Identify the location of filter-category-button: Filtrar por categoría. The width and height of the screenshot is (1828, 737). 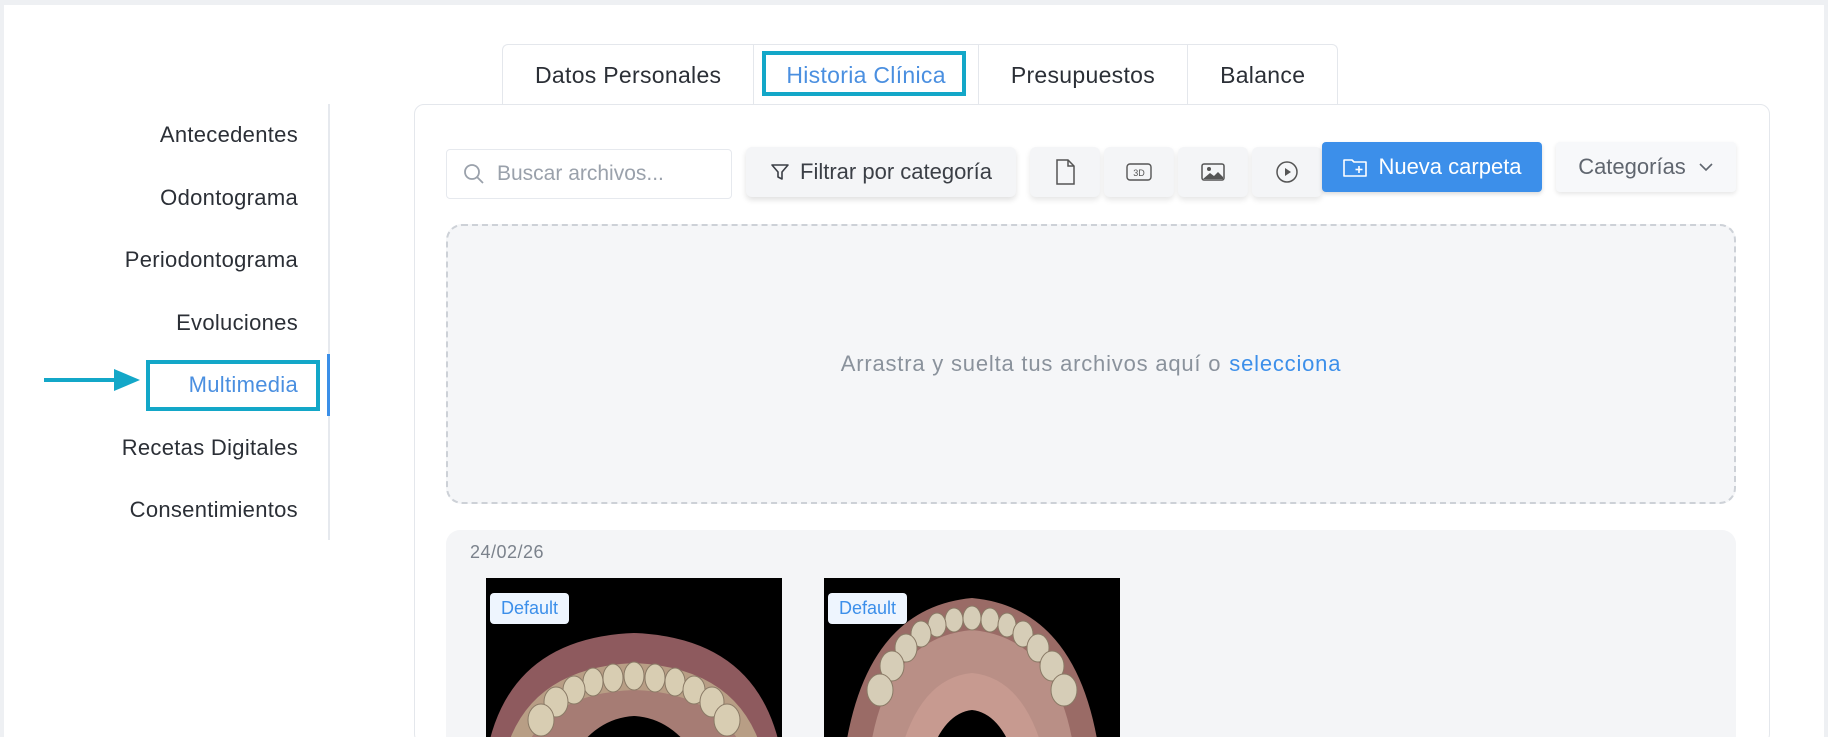
(881, 172).